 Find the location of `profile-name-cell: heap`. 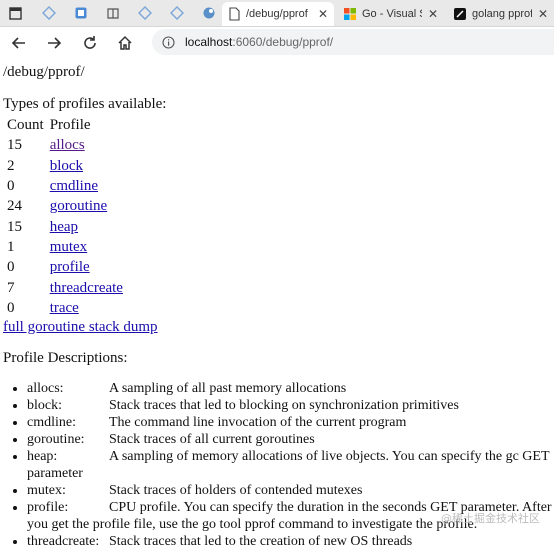

profile-name-cell: heap is located at coordinates (86, 226).